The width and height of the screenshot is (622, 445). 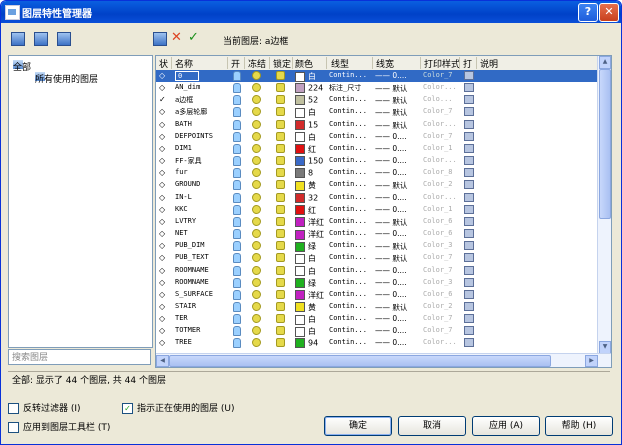 What do you see at coordinates (185, 306) in the screenshot?
I see `layer-name: STAIR` at bounding box center [185, 306].